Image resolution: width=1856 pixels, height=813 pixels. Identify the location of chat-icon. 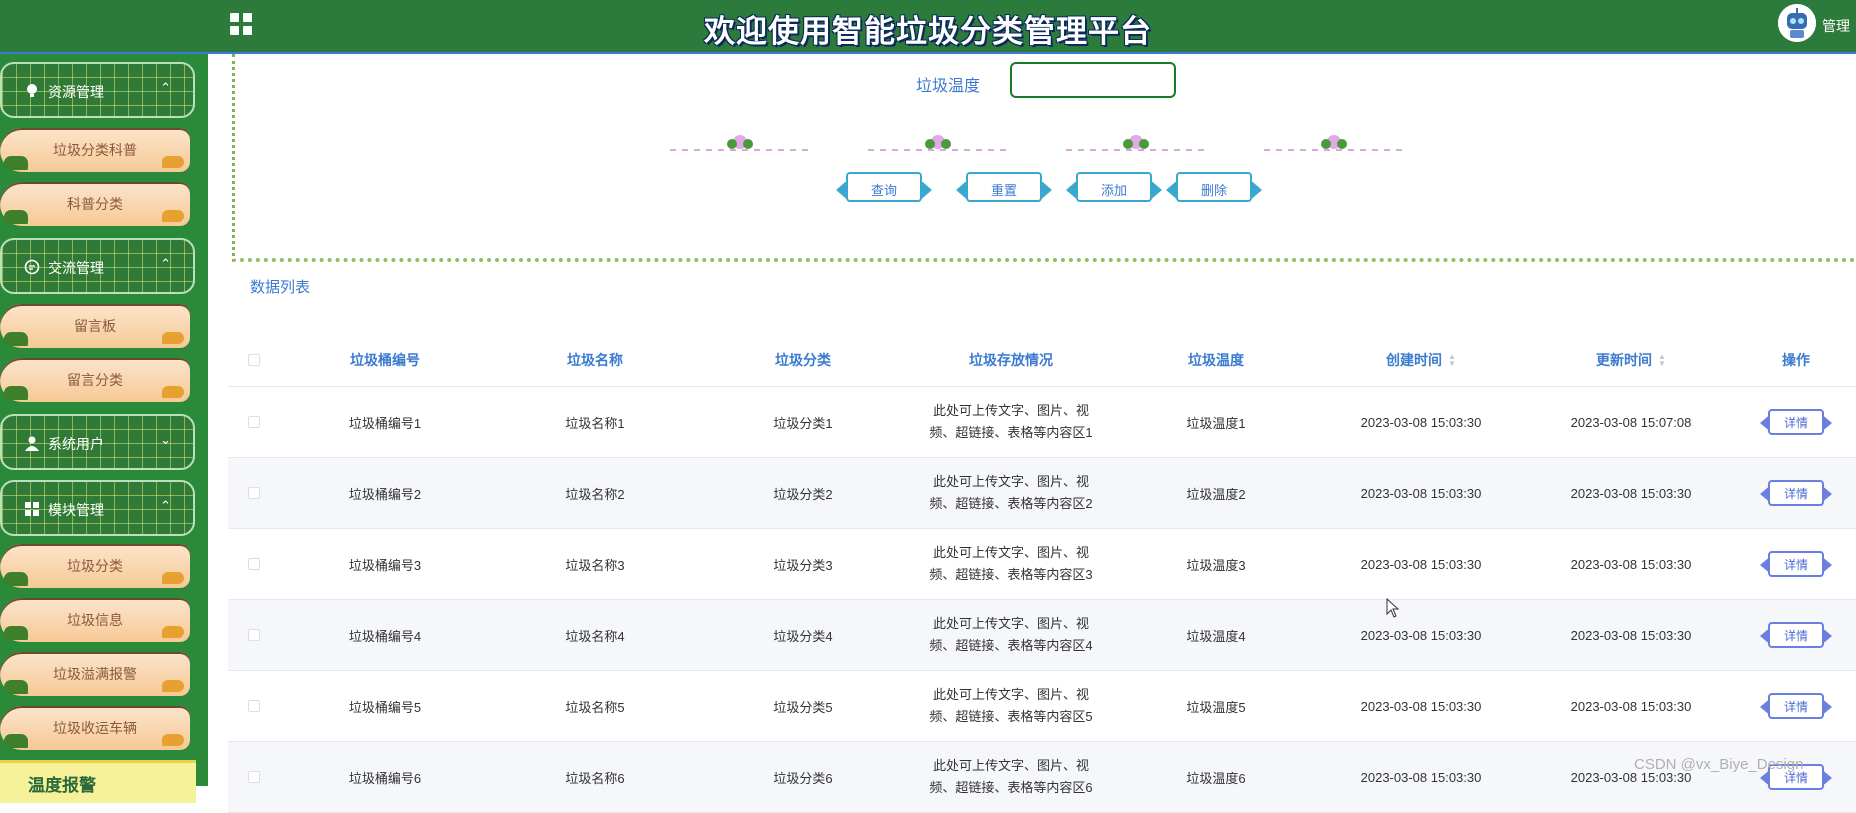
(32, 267).